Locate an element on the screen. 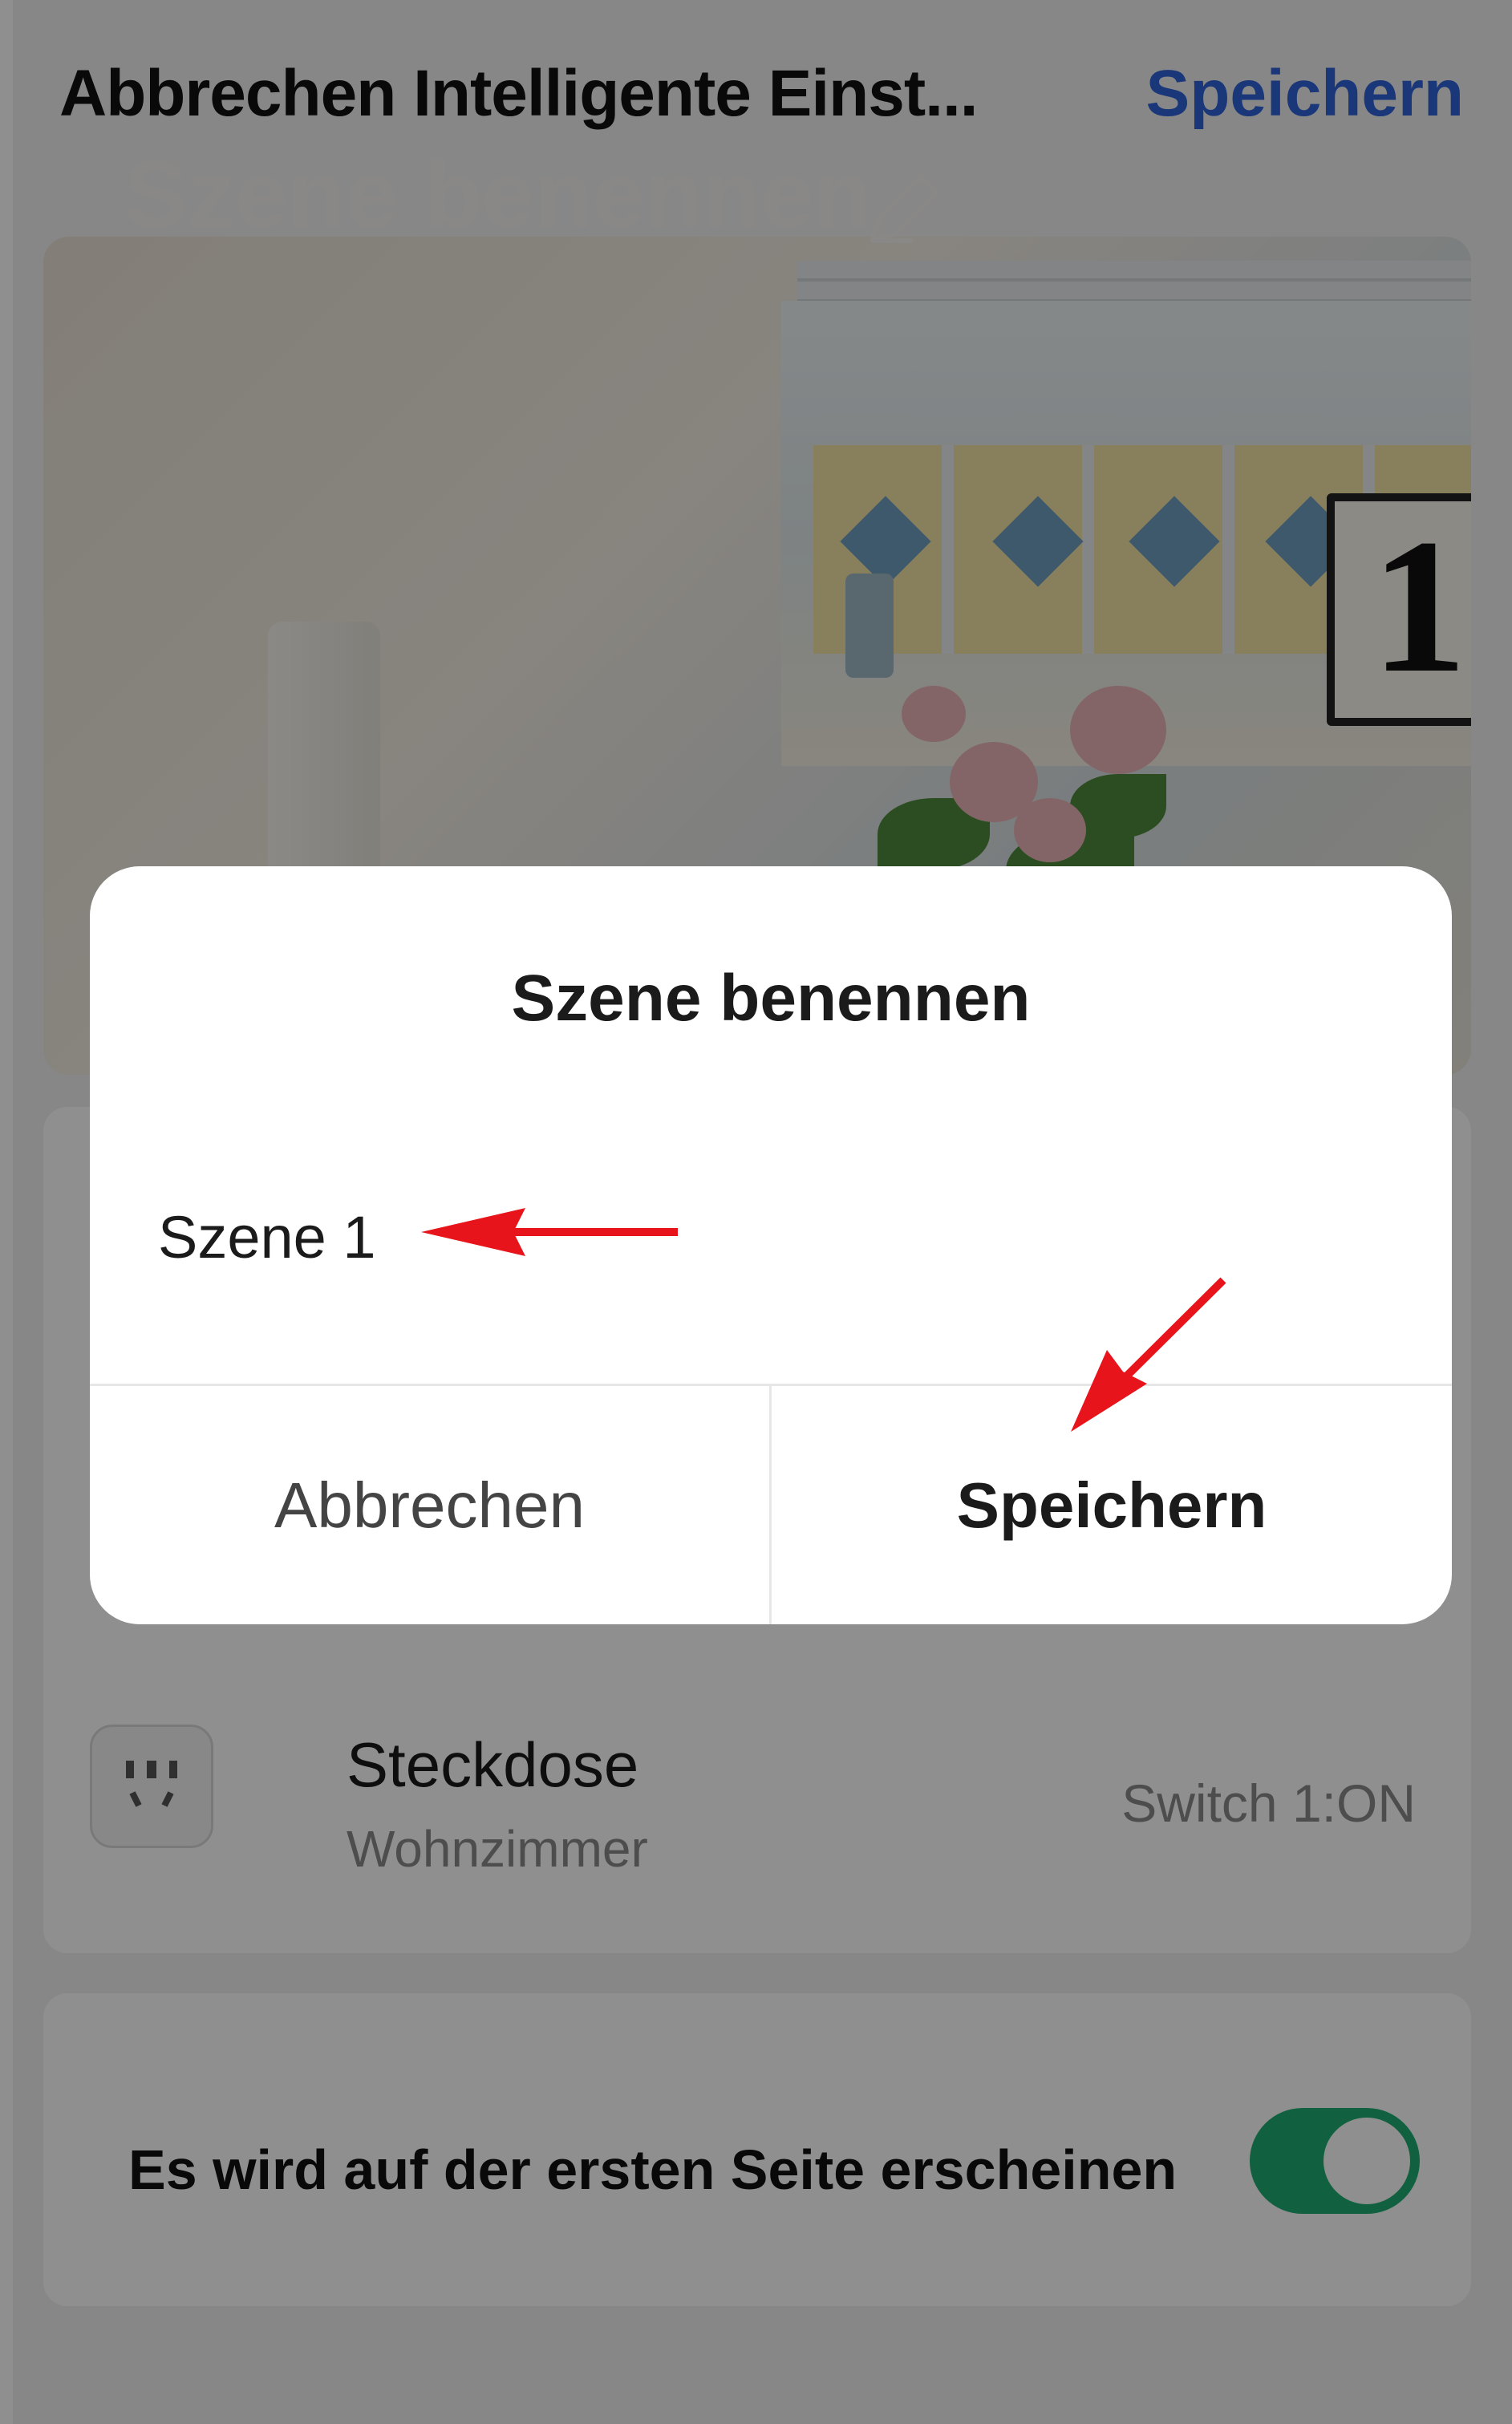 The image size is (1512, 2424). annotation-arrows is located at coordinates (823, 1320).